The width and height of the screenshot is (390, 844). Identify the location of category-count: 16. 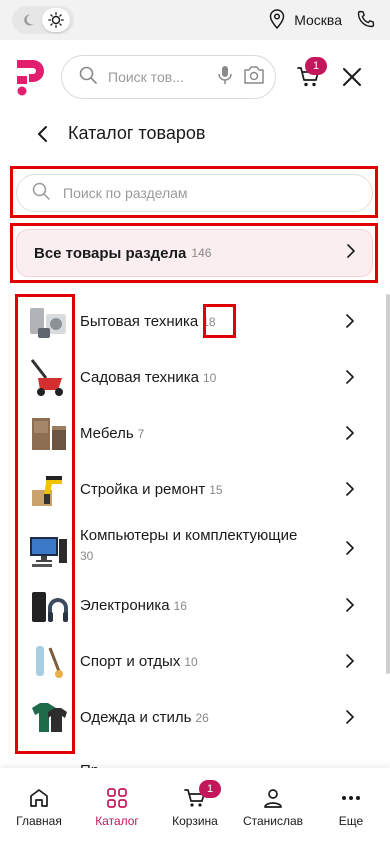
(180, 606).